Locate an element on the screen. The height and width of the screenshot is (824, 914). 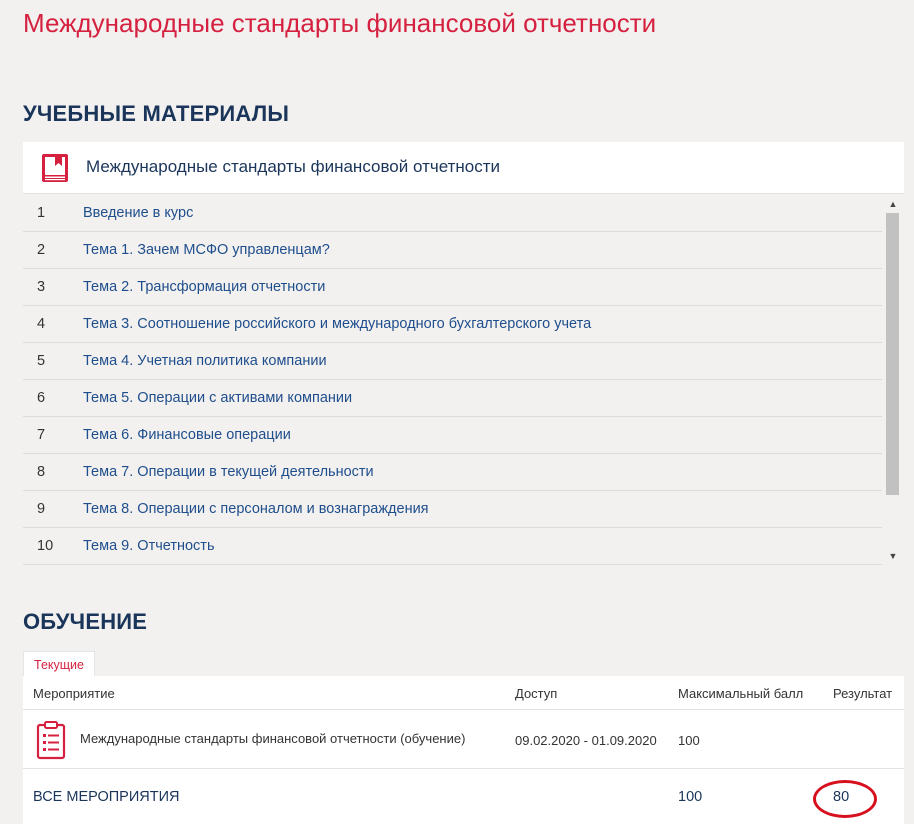
list-item-link: Тема 2. Трансформация отчетности is located at coordinates (204, 287).